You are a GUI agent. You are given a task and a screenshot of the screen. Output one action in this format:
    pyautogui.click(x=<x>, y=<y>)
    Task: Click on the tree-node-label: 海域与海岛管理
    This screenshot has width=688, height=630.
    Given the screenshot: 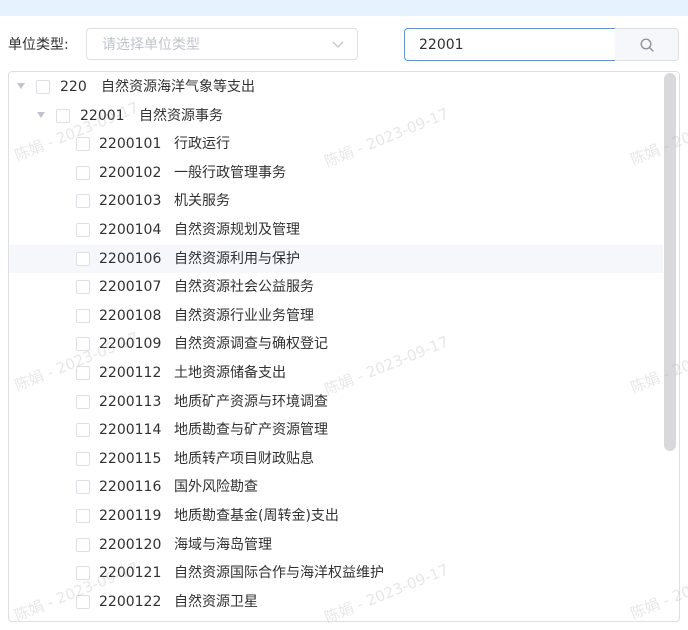 What is the action you would take?
    pyautogui.click(x=223, y=544)
    